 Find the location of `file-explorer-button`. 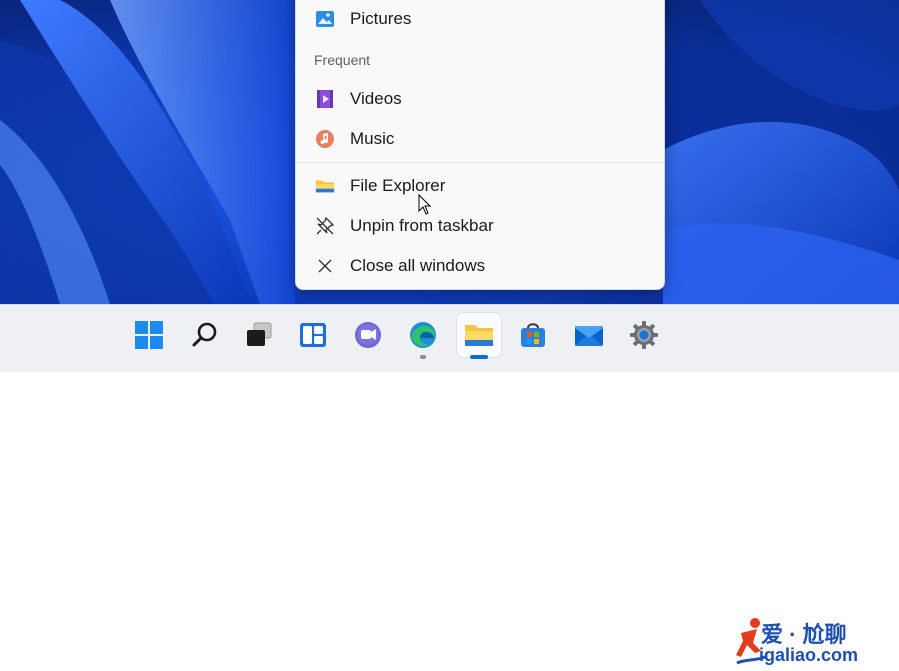

file-explorer-button is located at coordinates (479, 336).